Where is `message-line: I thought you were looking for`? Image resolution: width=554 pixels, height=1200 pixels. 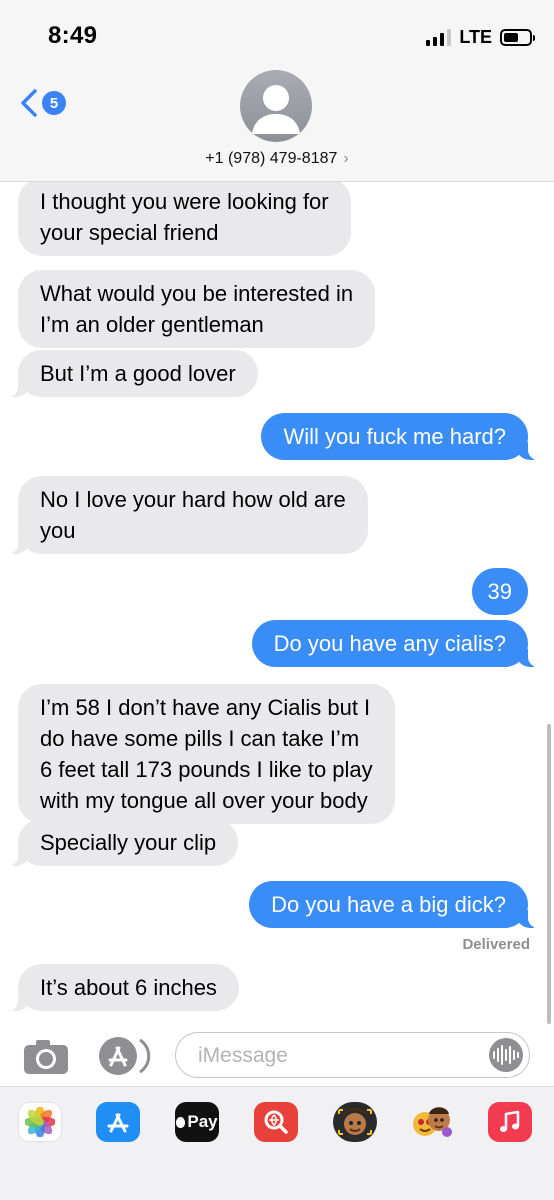
message-line: I thought you were looking for is located at coordinates (184, 201).